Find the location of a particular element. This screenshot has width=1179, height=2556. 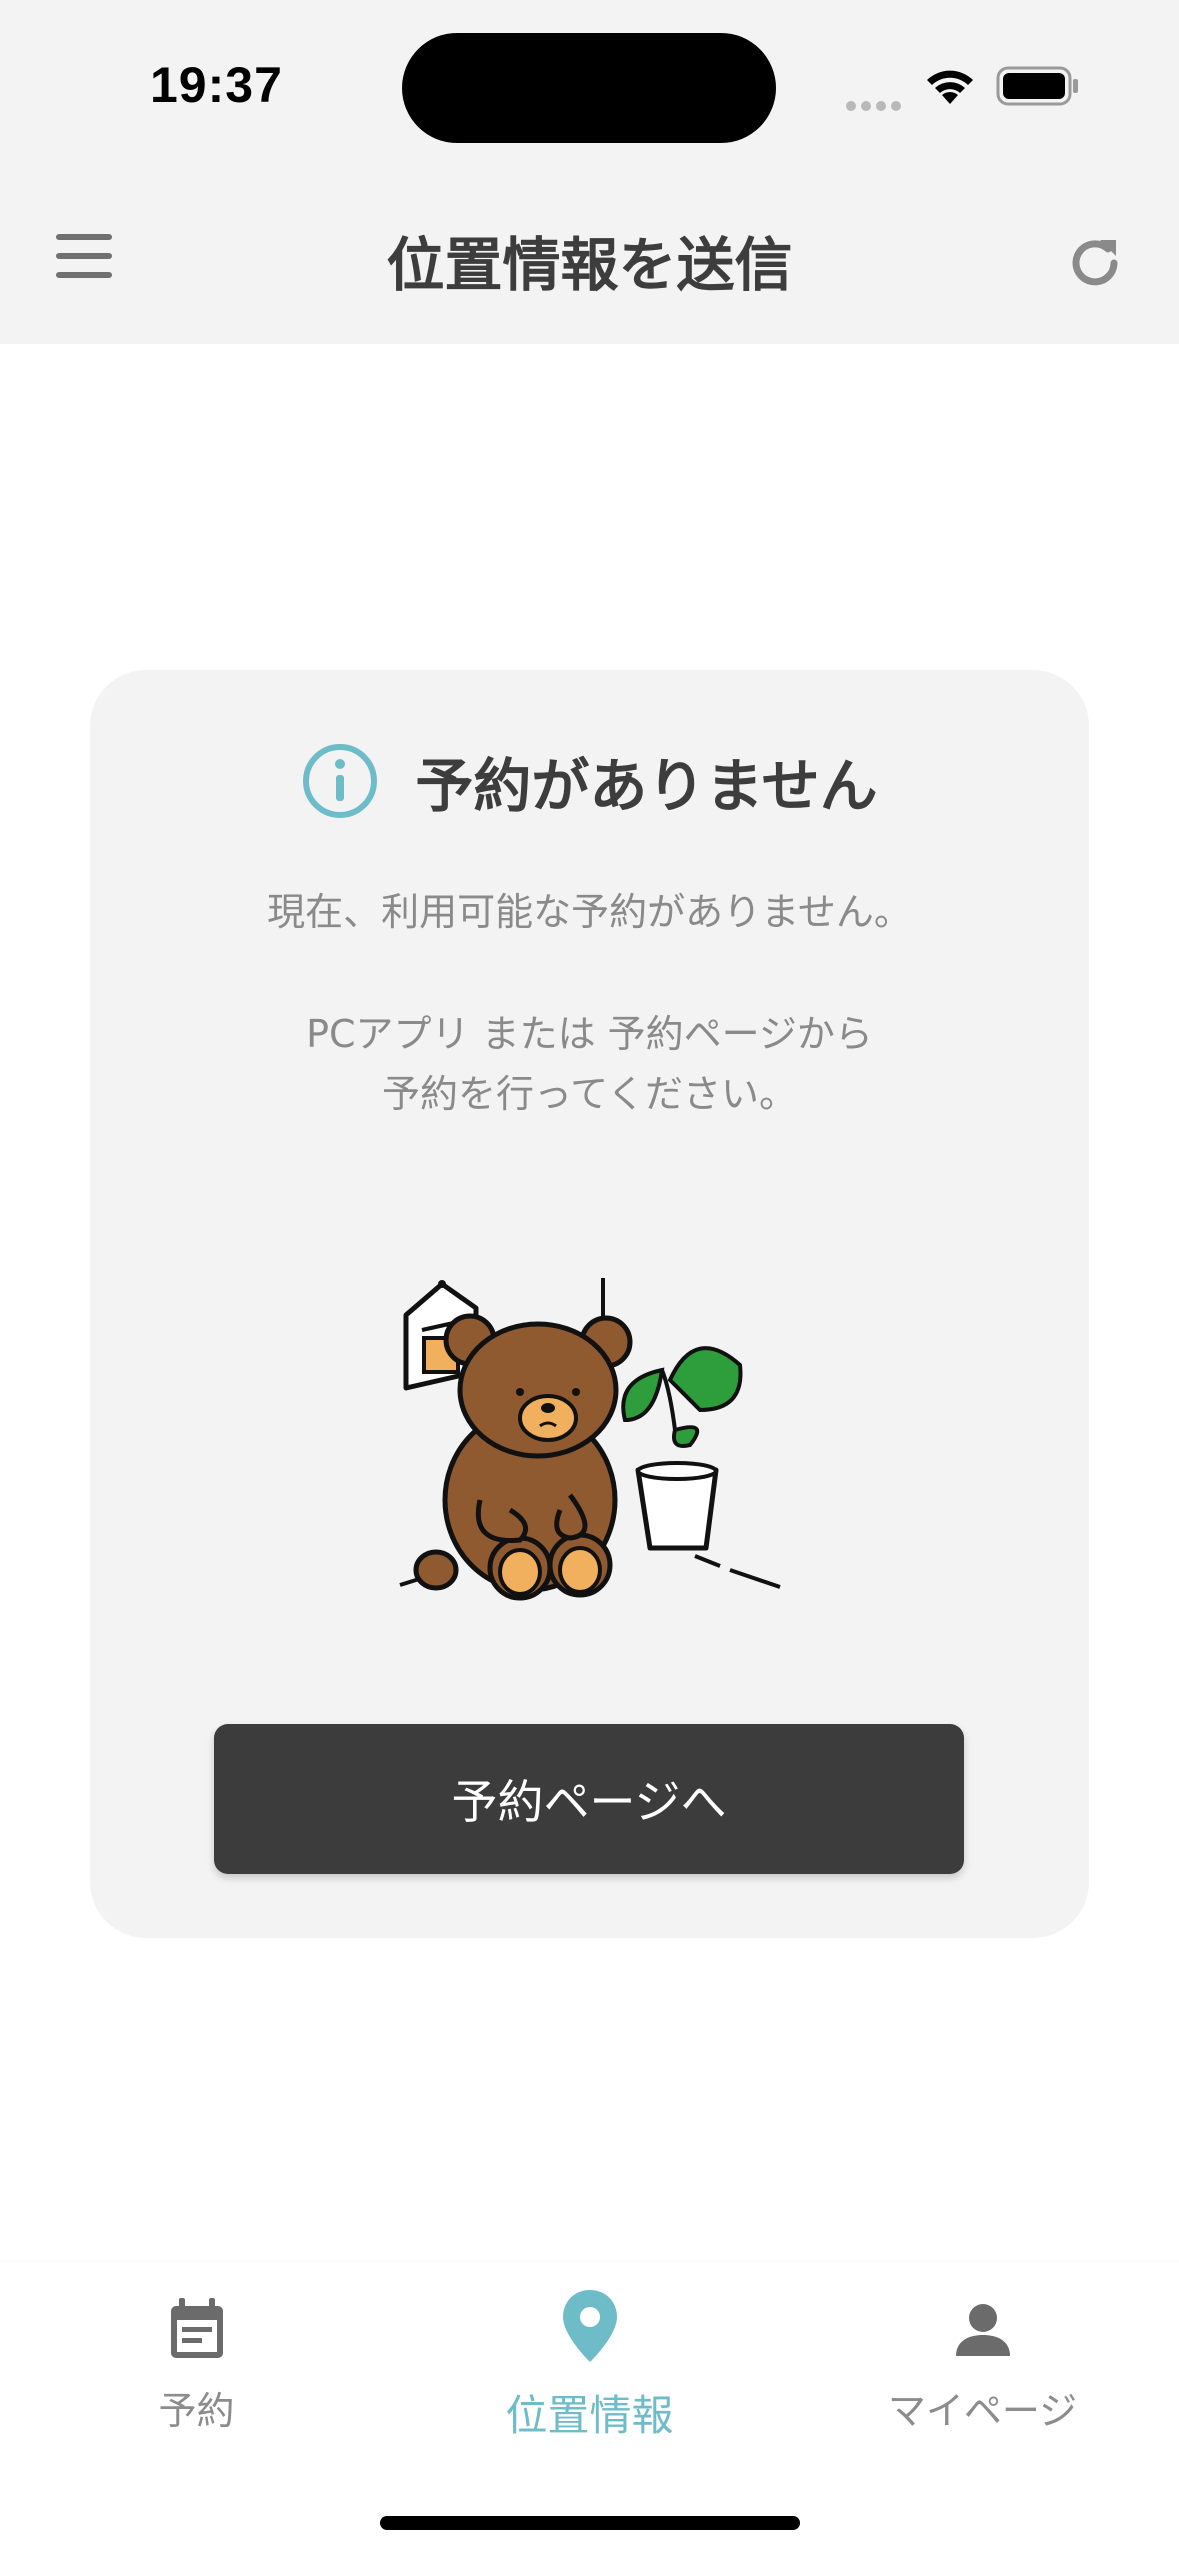

cellular-signal-icon is located at coordinates (876, 105).